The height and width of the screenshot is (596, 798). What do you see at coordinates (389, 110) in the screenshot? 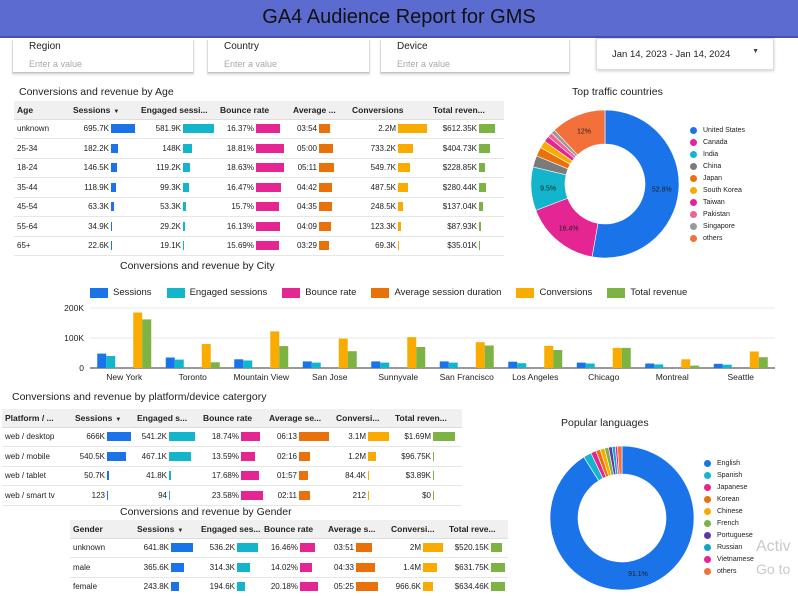
I see `column-header: Conversions` at bounding box center [389, 110].